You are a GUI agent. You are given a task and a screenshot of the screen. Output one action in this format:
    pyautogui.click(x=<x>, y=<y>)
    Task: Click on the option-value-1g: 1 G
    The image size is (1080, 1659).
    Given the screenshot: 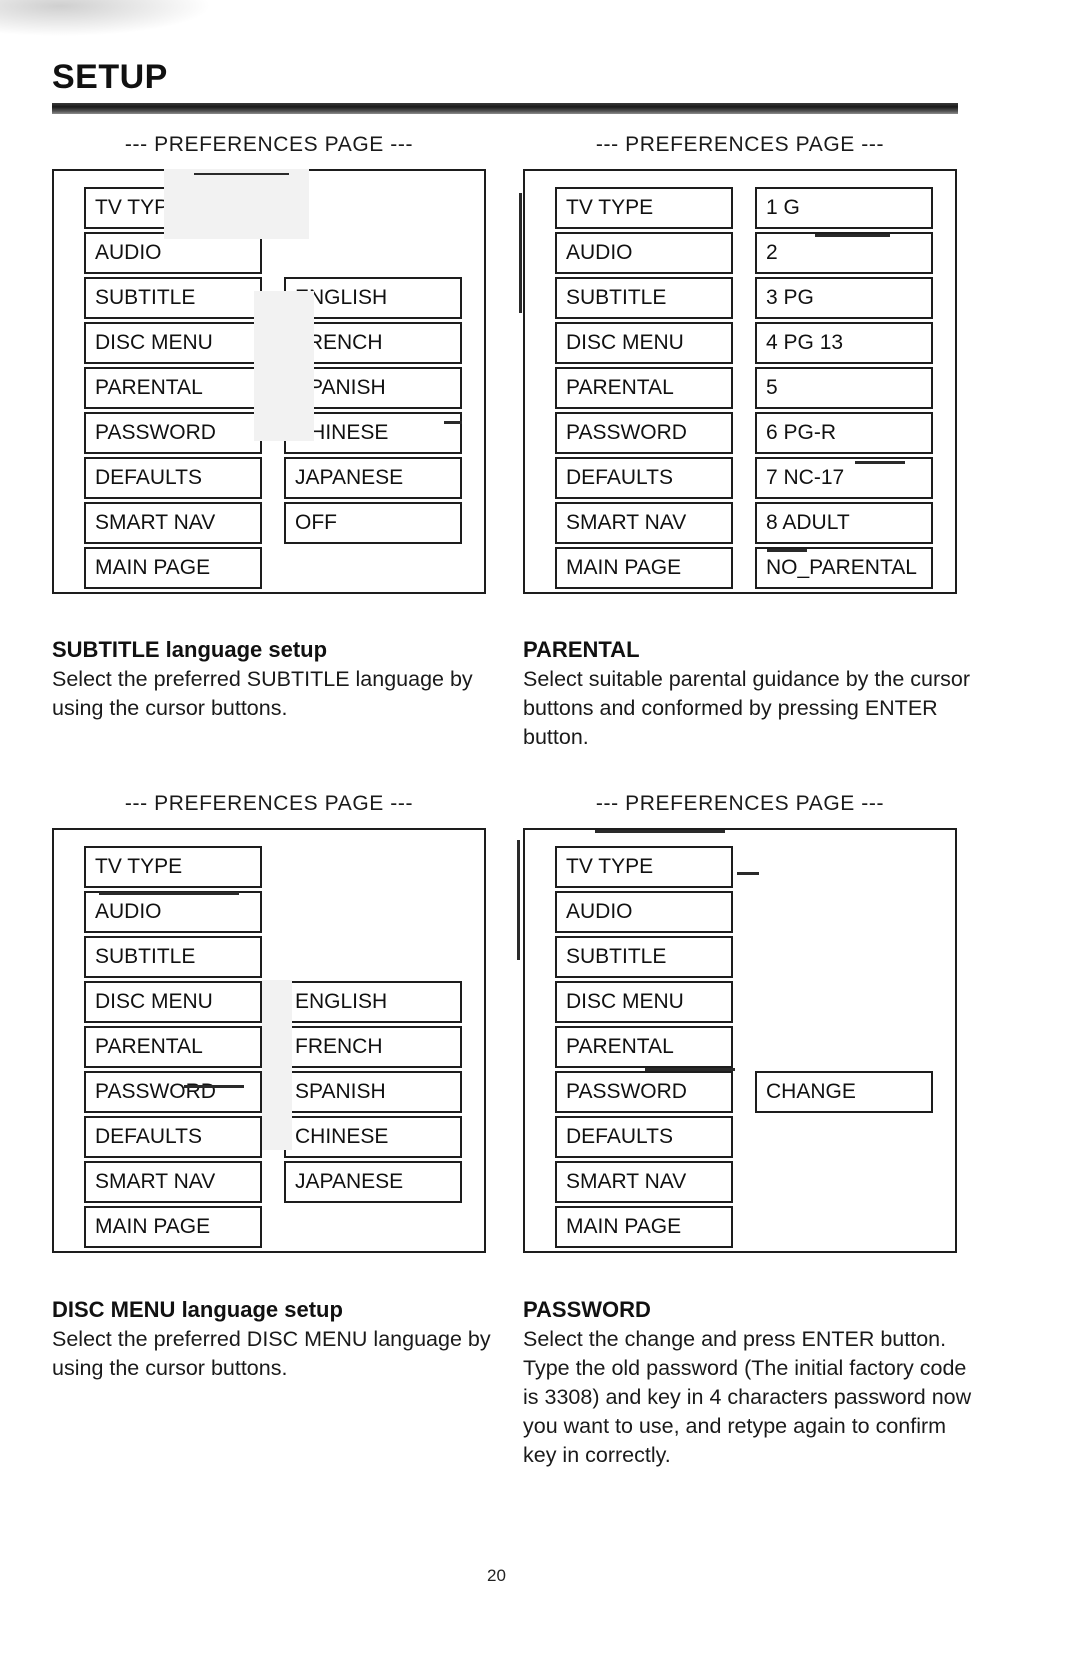 What is the action you would take?
    pyautogui.click(x=844, y=208)
    